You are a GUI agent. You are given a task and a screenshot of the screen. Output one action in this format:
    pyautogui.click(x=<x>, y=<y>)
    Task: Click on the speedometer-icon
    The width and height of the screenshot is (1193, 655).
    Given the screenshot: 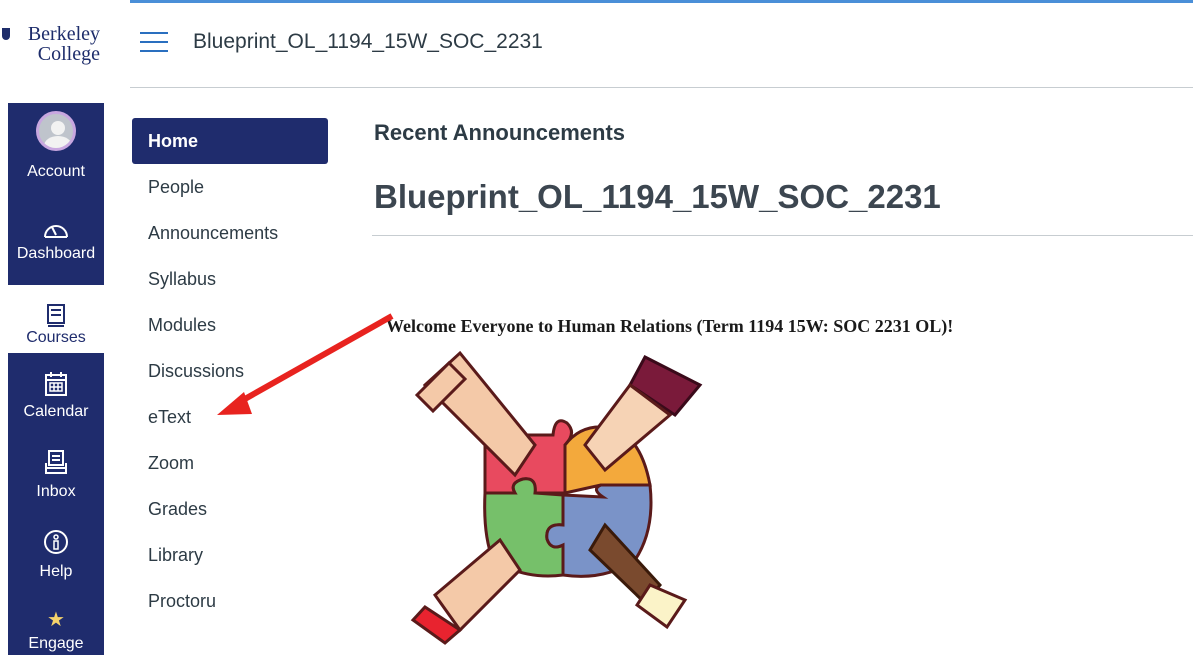 What is the action you would take?
    pyautogui.click(x=56, y=231)
    